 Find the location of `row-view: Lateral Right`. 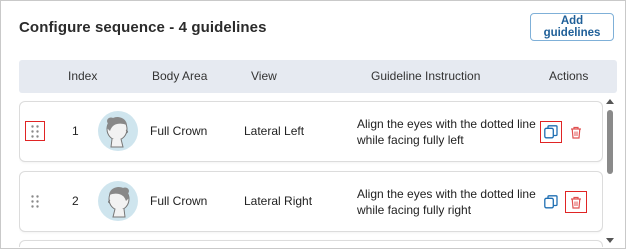

row-view: Lateral Right is located at coordinates (278, 201).